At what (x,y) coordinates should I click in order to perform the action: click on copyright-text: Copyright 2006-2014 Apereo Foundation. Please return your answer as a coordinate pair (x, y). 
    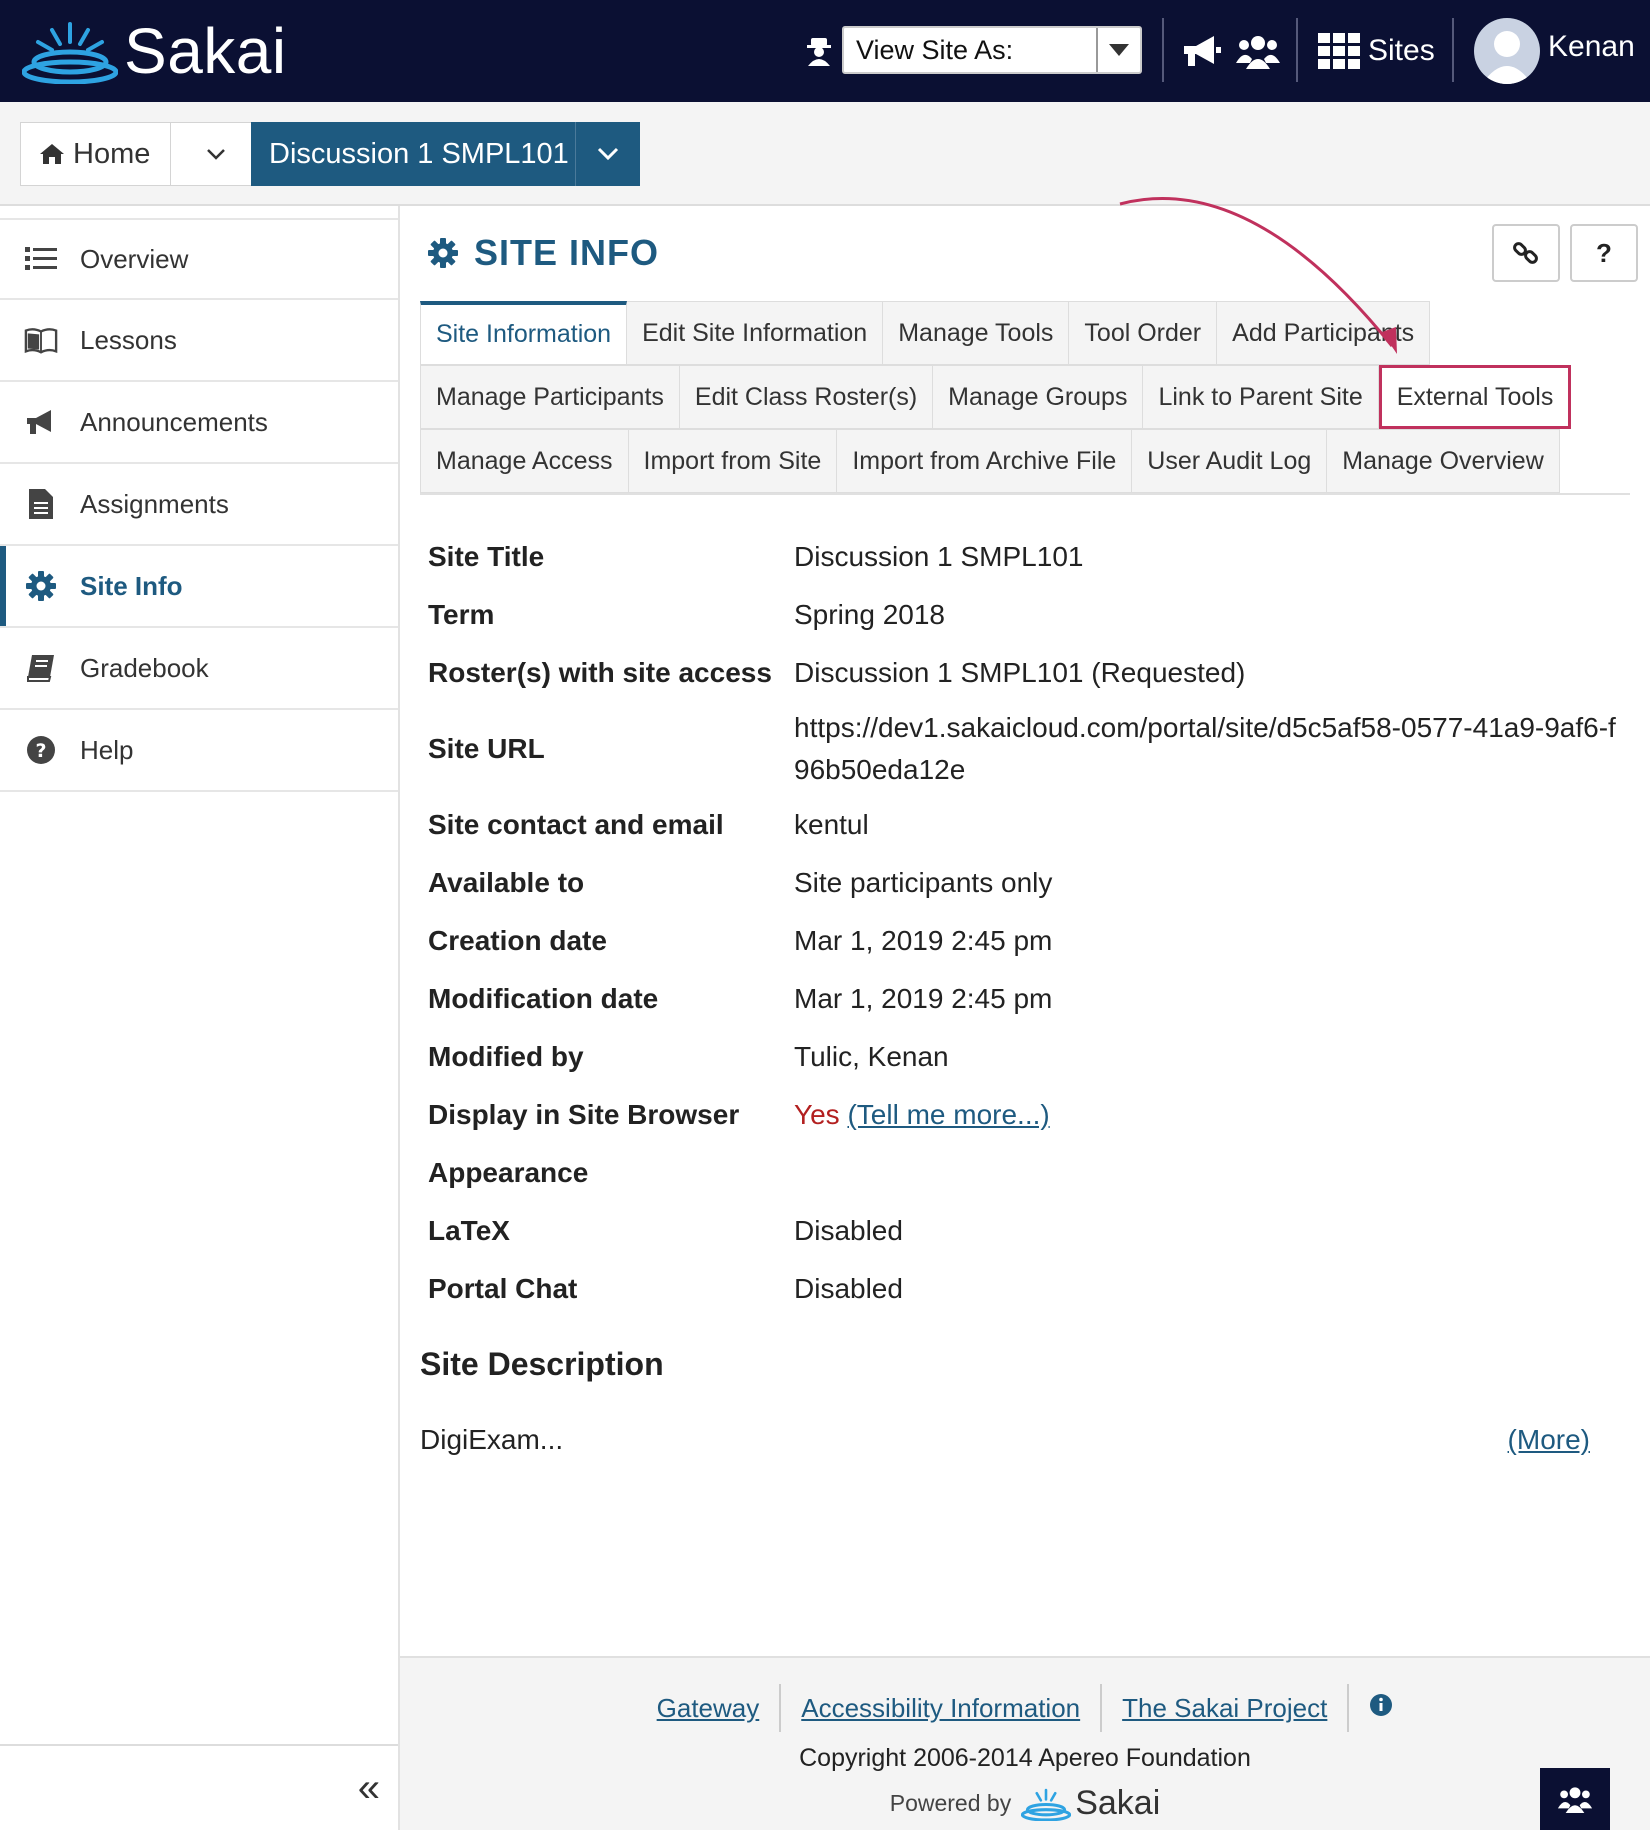
    Looking at the image, I should click on (1025, 1758).